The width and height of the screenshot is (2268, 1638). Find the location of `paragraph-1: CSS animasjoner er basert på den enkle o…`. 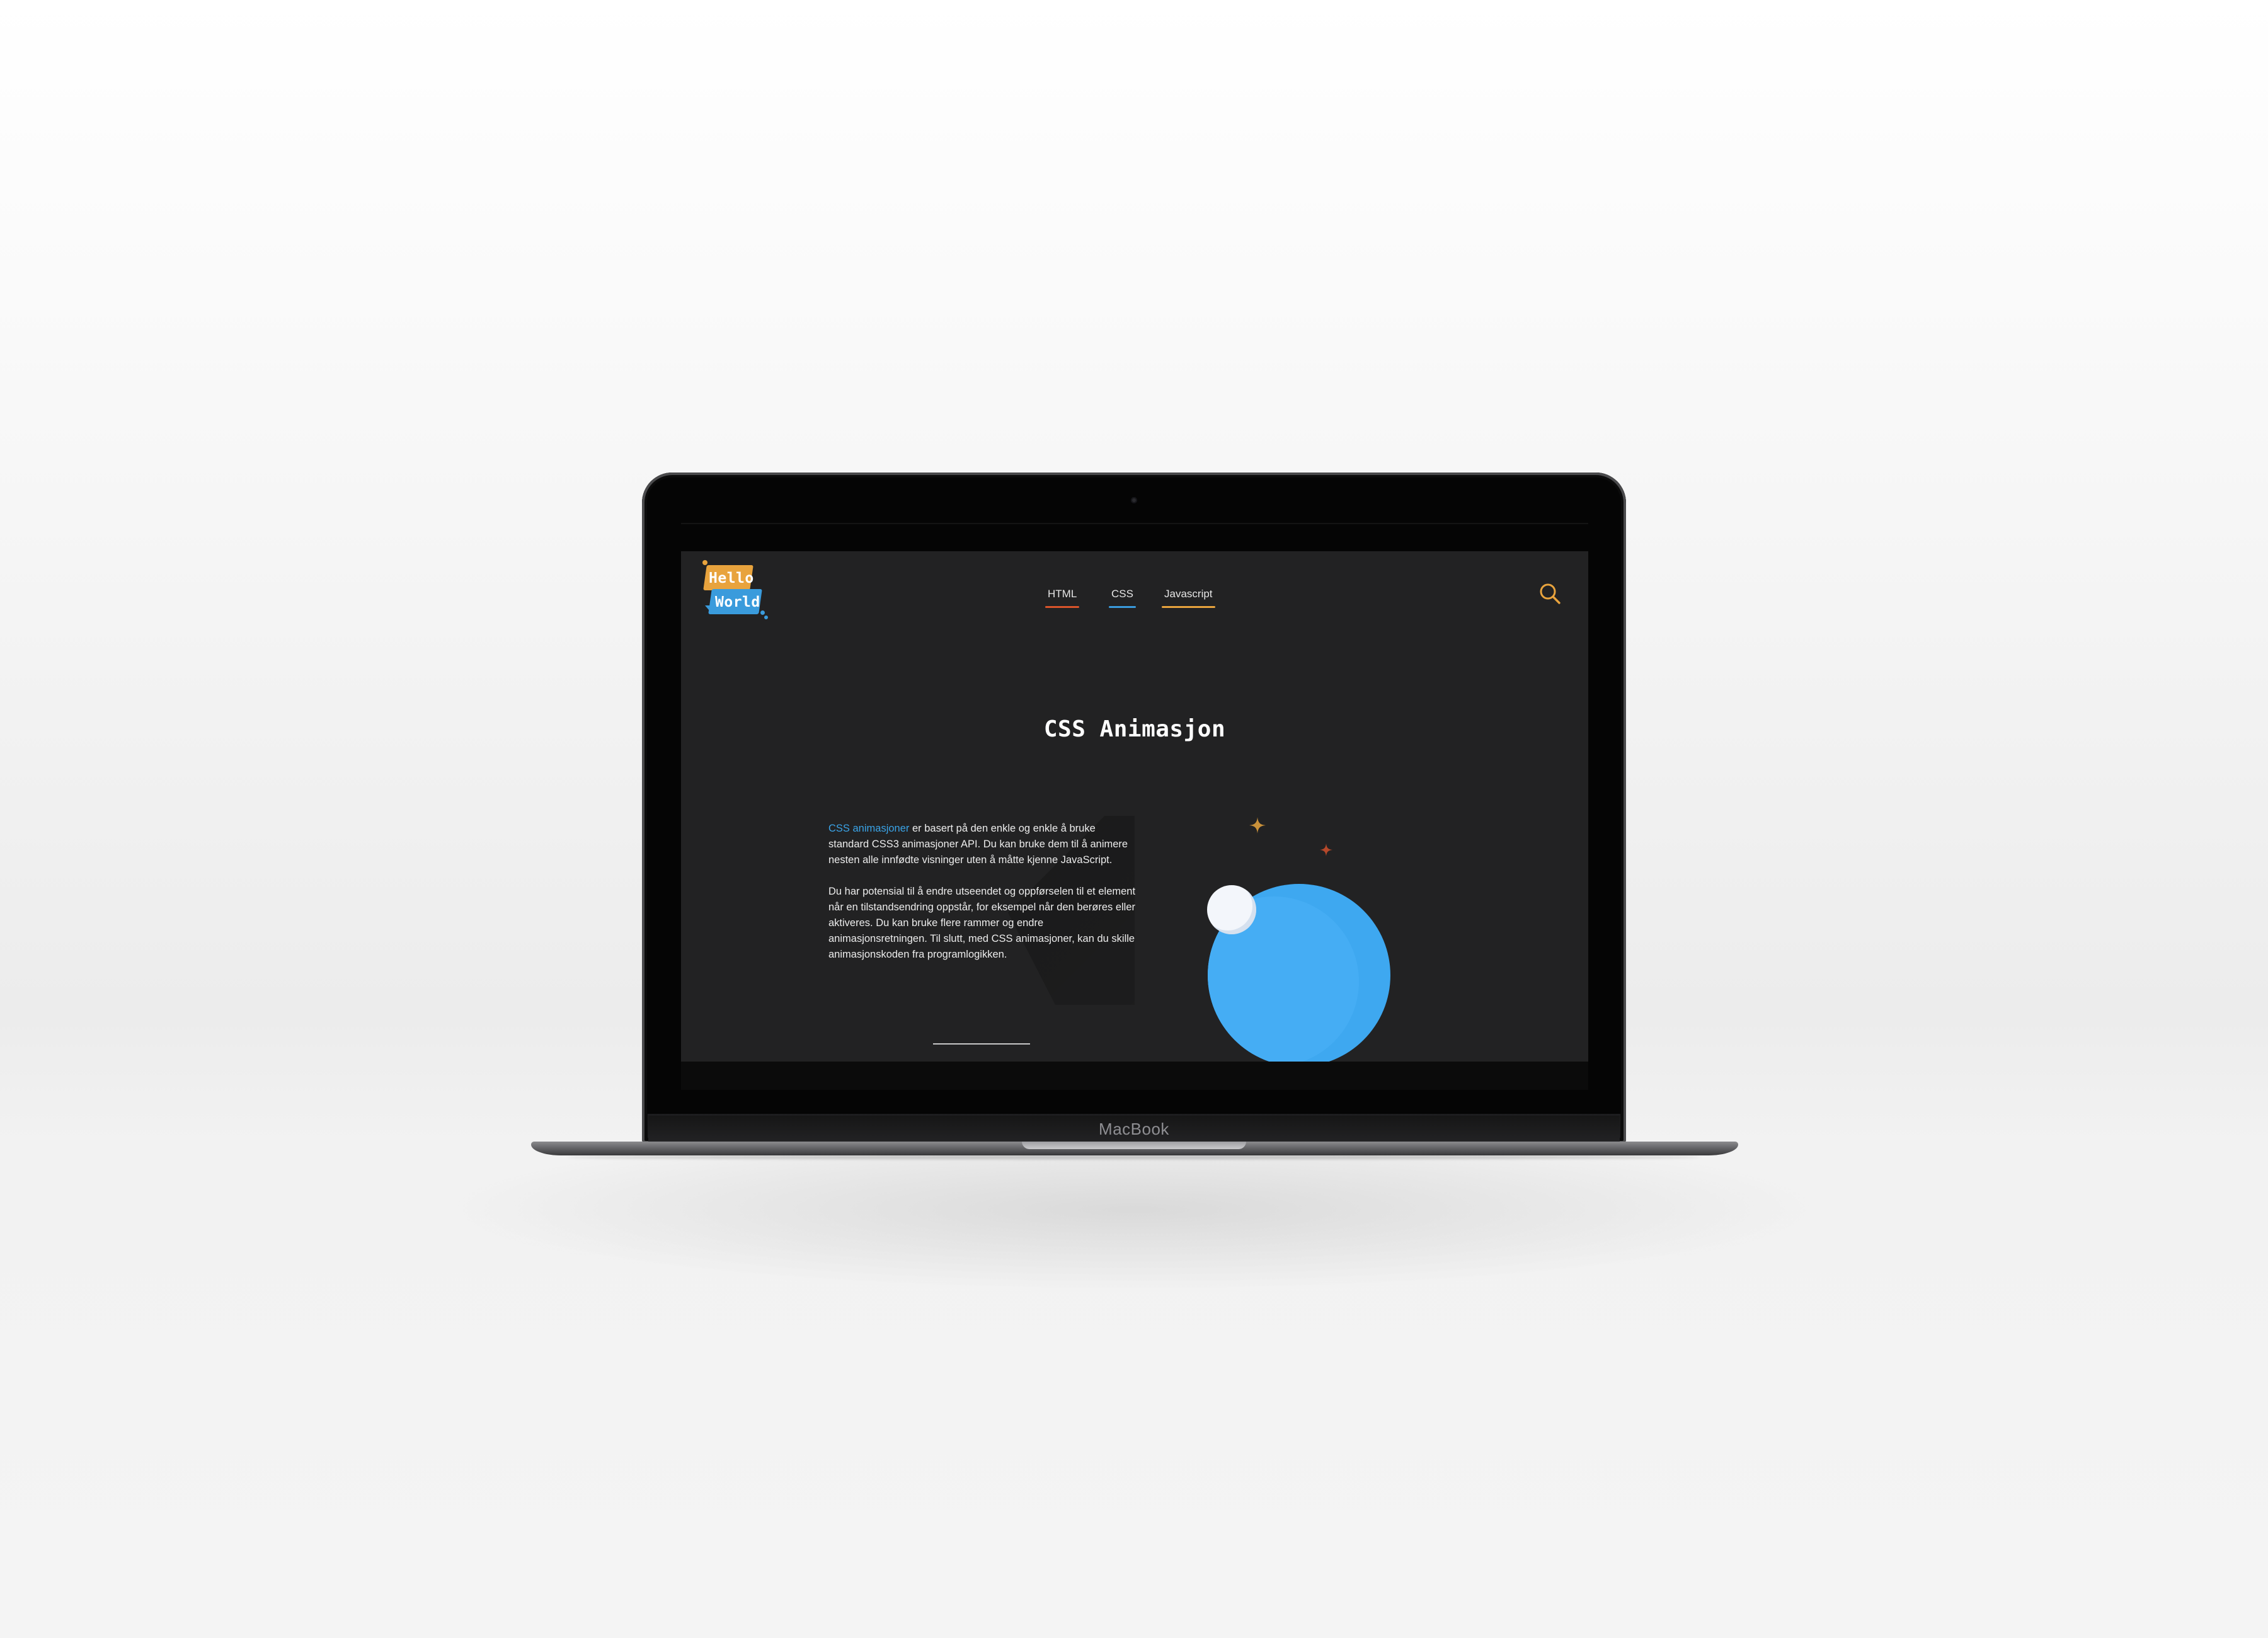

paragraph-1: CSS animasjoner er basert på den enkle o… is located at coordinates (982, 844).